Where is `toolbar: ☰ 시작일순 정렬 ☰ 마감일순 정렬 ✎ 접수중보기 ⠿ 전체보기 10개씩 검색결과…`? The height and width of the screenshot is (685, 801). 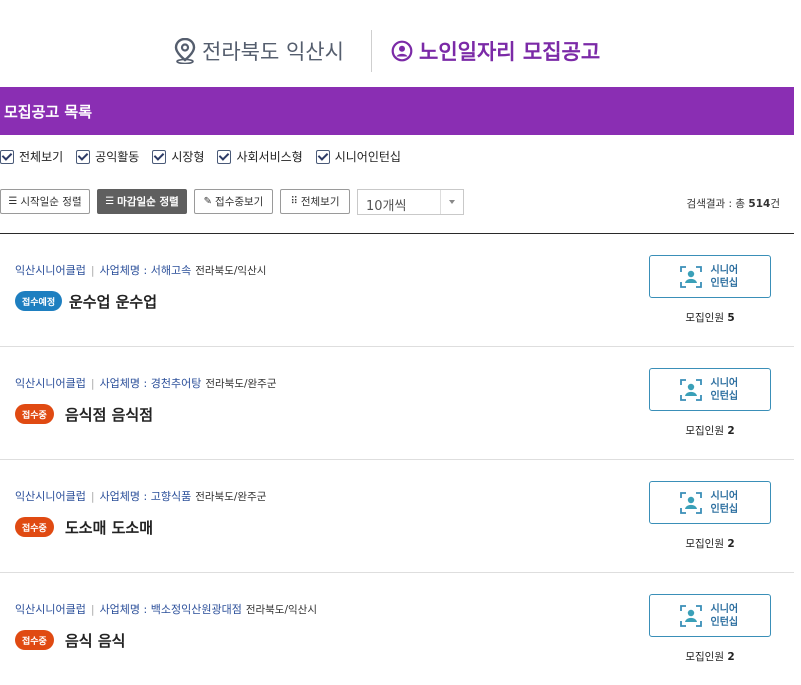
toolbar: ☰ 시작일순 정렬 ☰ 마감일순 정렬 ✎ 접수중보기 ⠿ 전체보기 10개씩 검색결과… is located at coordinates (397, 202).